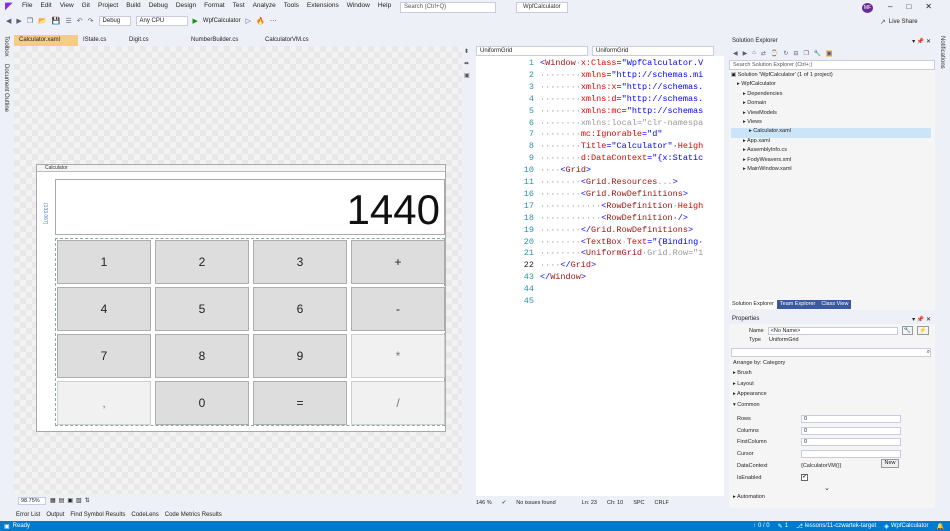 The height and width of the screenshot is (531, 950). Describe the element at coordinates (923, 330) in the screenshot. I see `lightning-icon: ⚡` at that location.